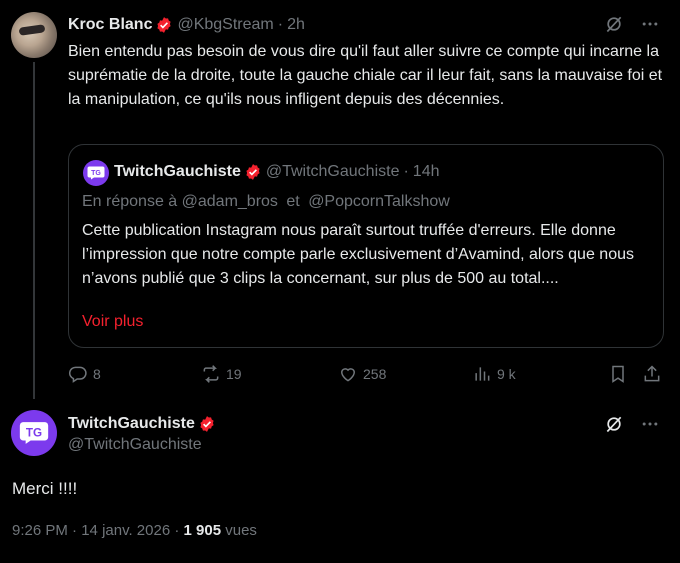  Describe the element at coordinates (362, 374) in the screenshot. I see `like-button: 258` at that location.